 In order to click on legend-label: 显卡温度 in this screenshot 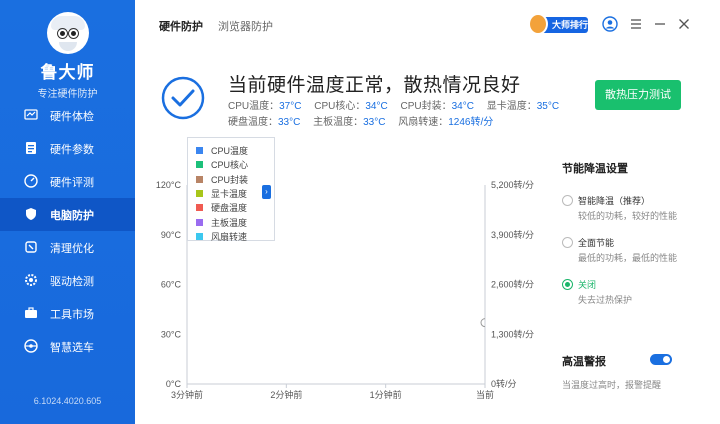, I will do `click(229, 193)`.